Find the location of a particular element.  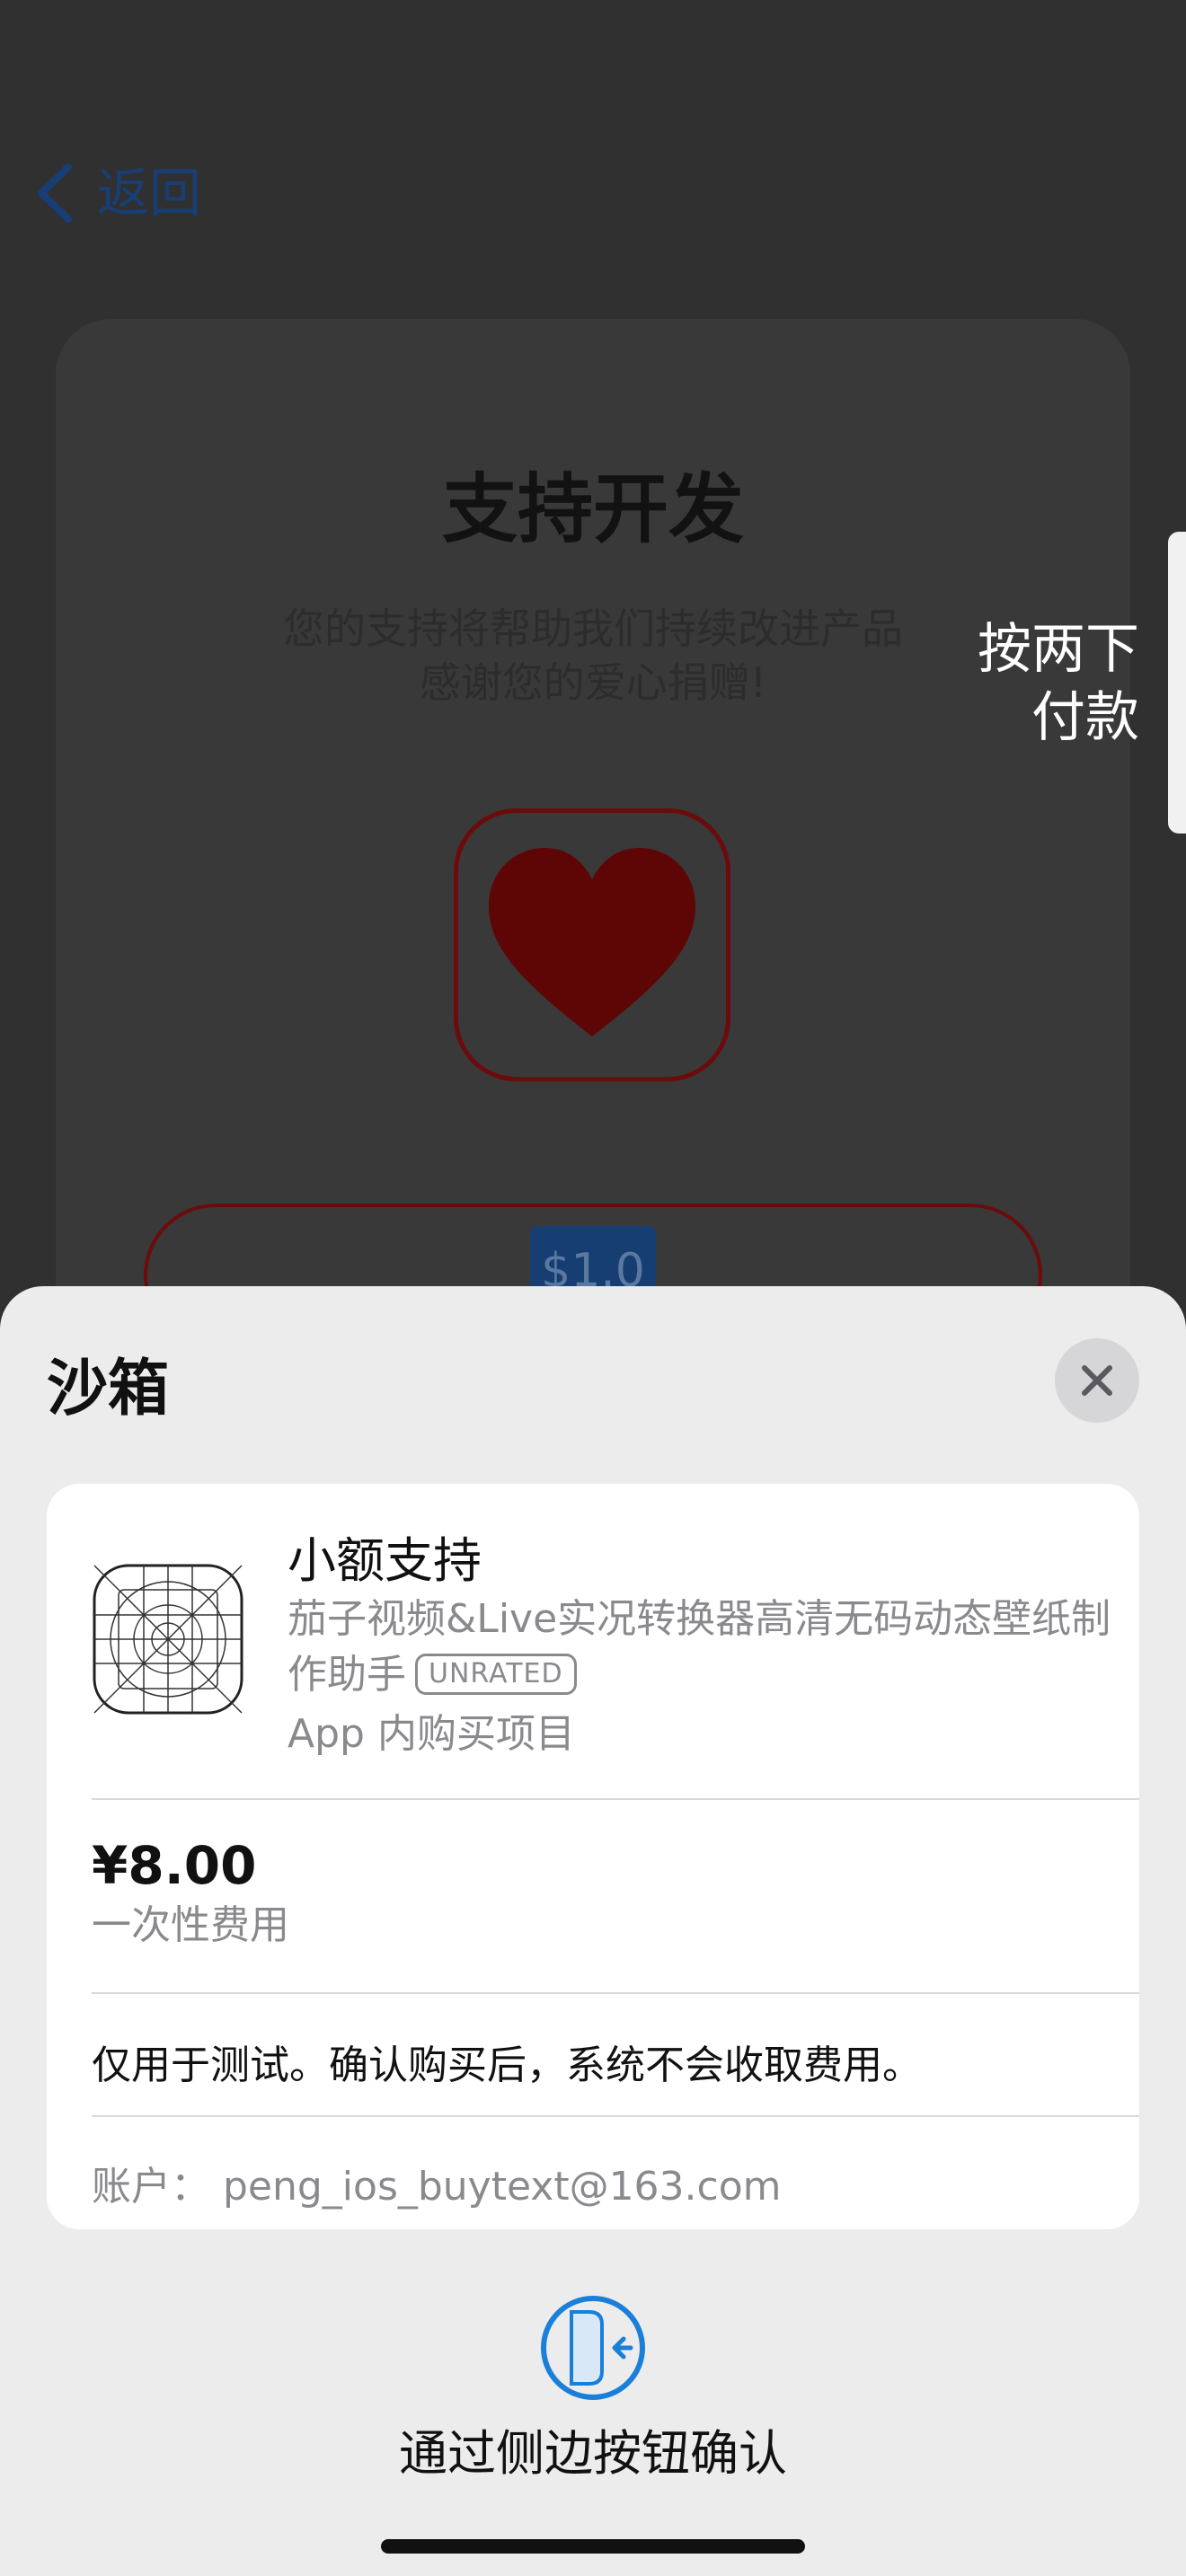

double-click-hint-line-1: 按两下 is located at coordinates (1058, 649).